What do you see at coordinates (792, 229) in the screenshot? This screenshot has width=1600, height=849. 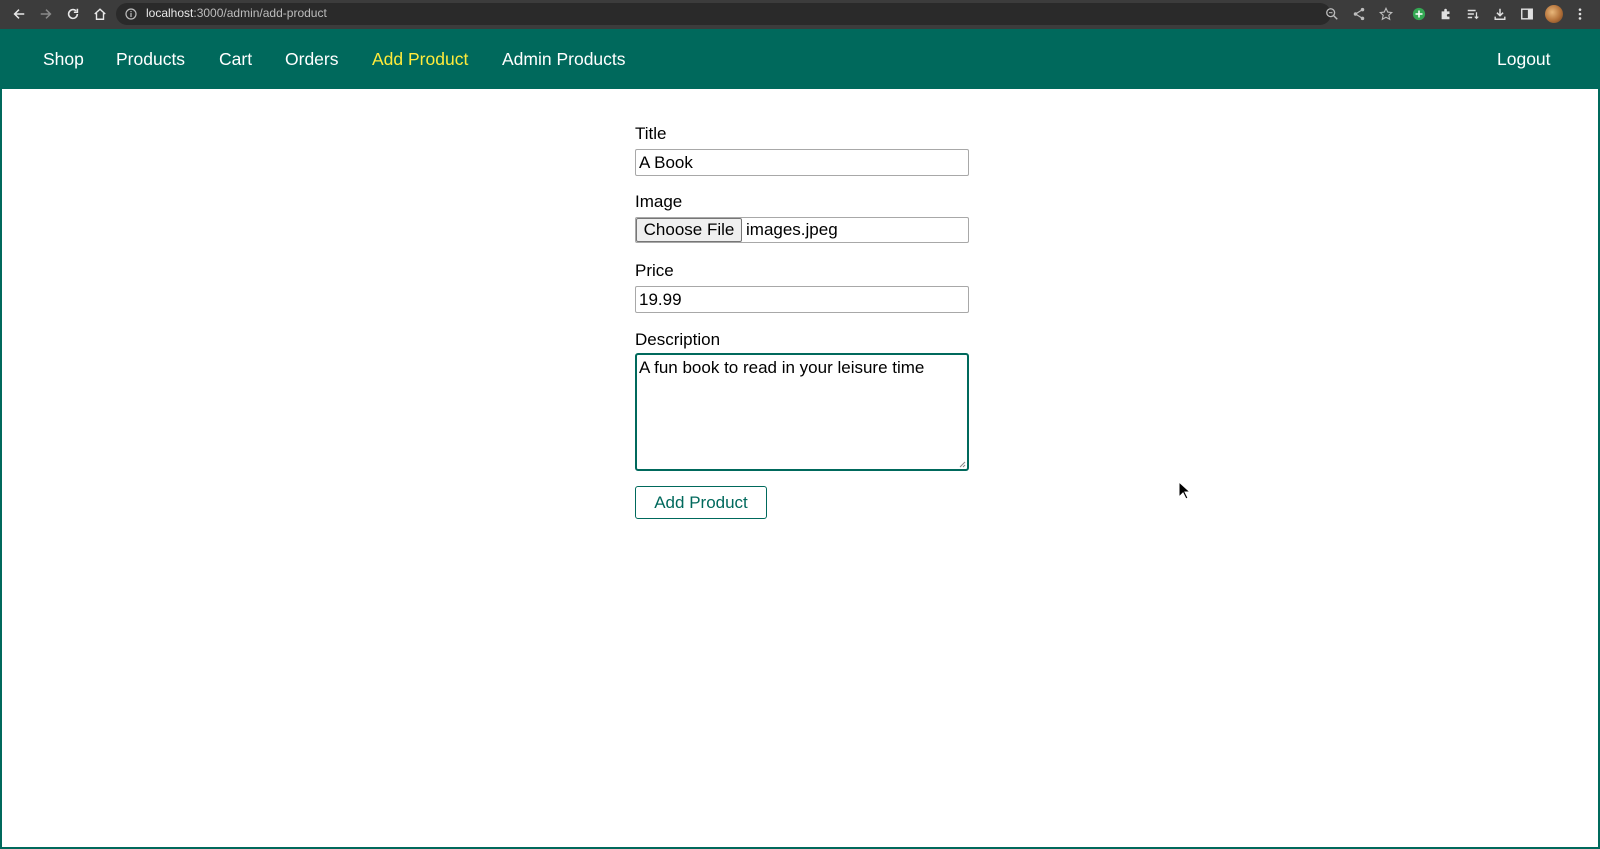 I see `selected-file-name: images.jpeg` at bounding box center [792, 229].